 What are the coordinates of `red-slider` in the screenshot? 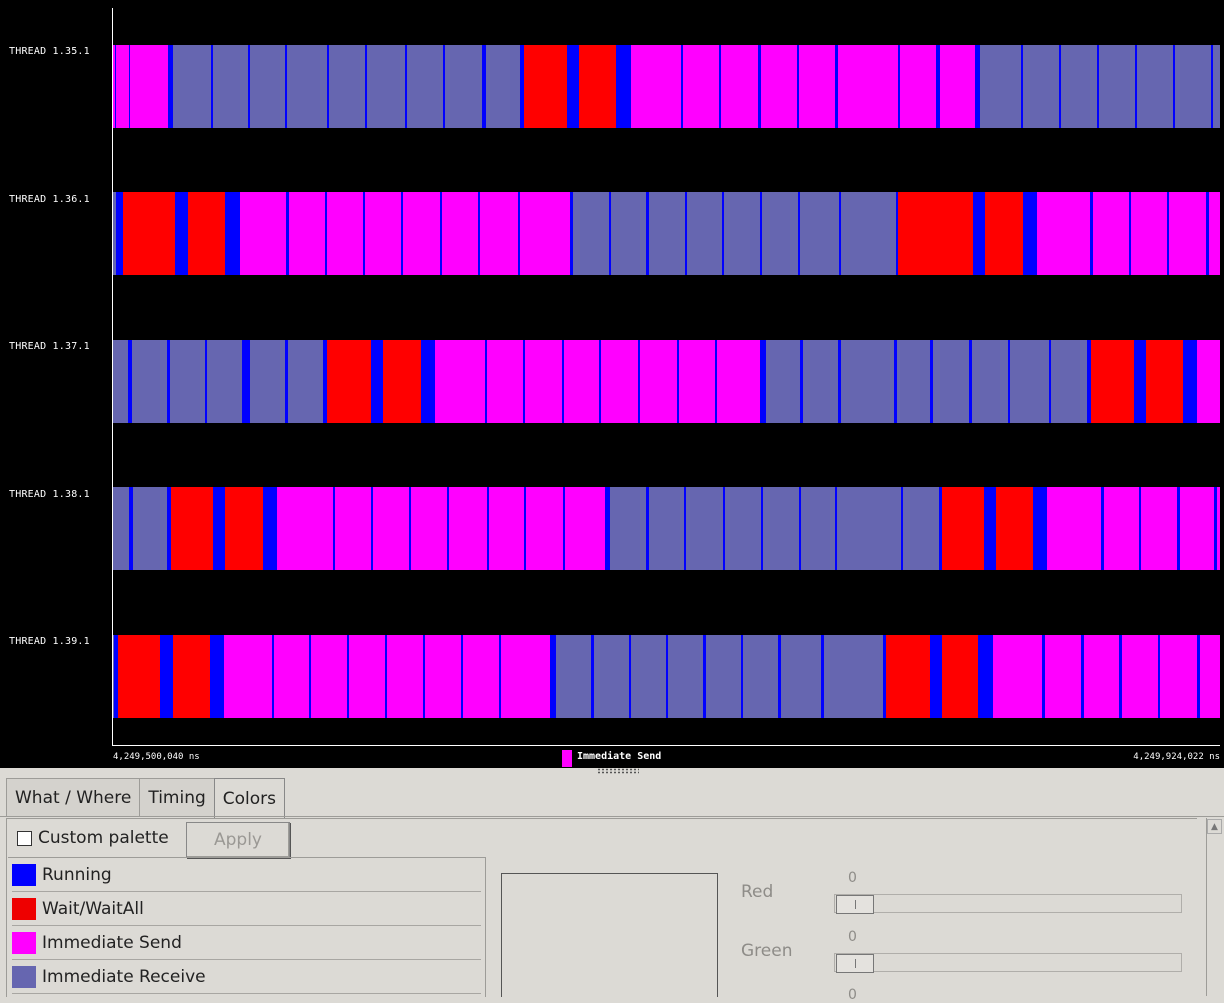 It's located at (1008, 904).